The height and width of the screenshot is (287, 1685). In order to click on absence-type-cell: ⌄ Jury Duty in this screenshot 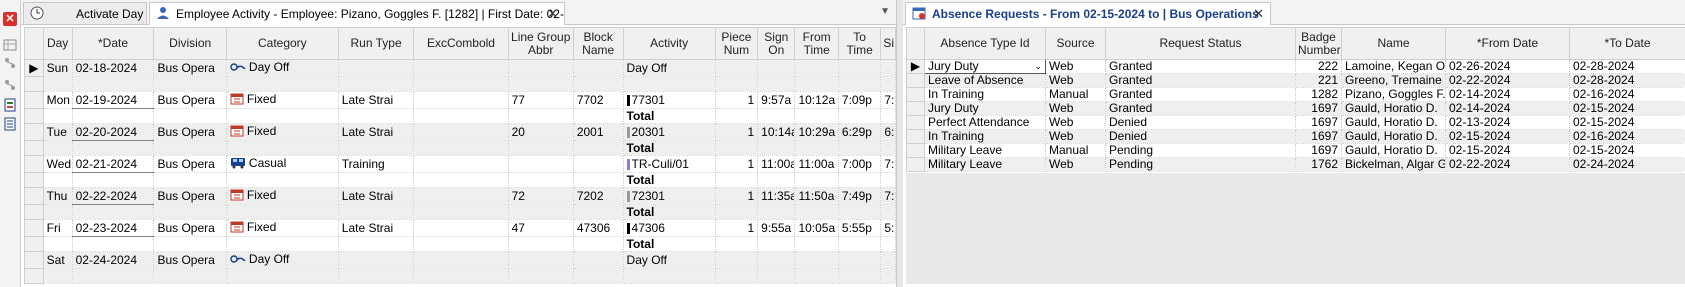, I will do `click(985, 66)`.